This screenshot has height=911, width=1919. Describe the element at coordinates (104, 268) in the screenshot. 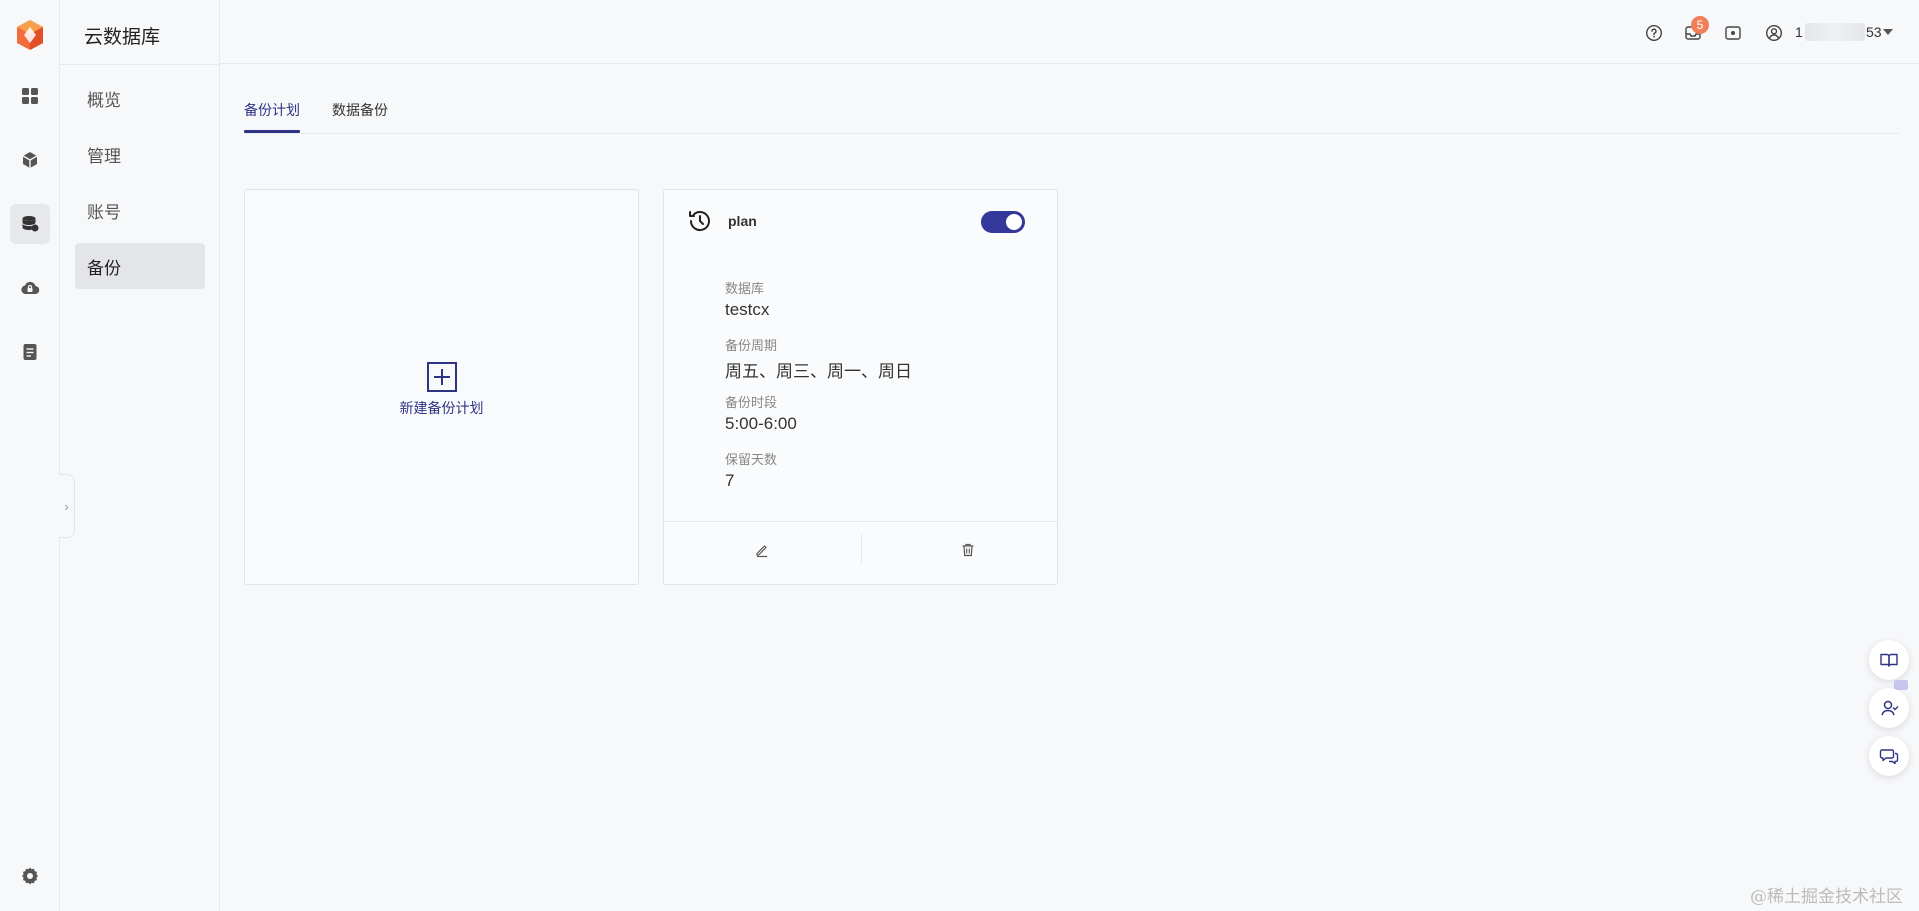

I see `subnav-item-label: 备份` at that location.